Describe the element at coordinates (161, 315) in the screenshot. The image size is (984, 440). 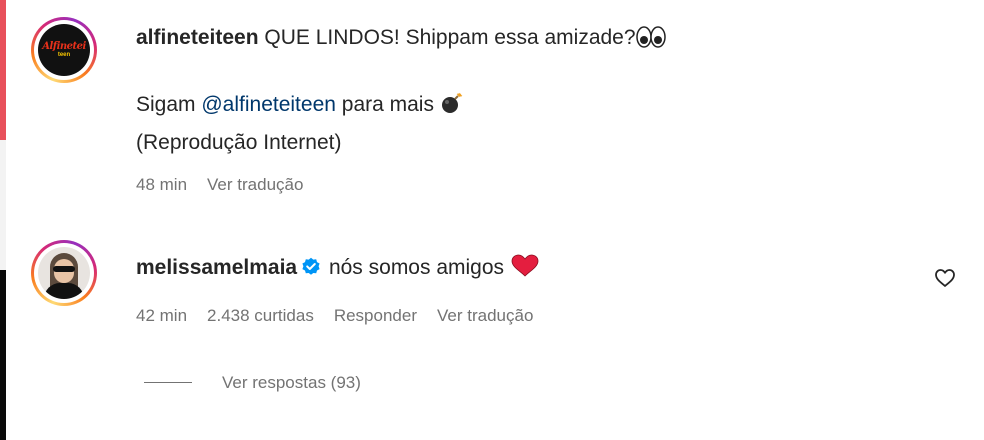
I see `comment-2-time: 42 min` at that location.